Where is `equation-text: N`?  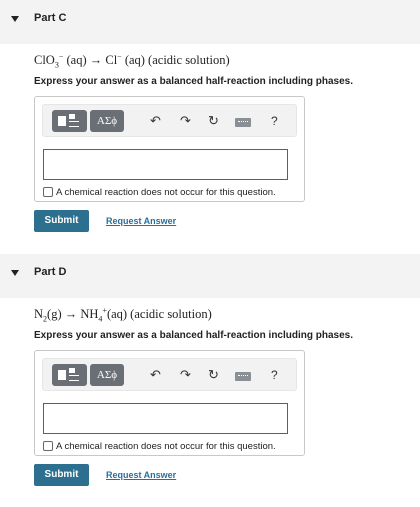 equation-text: N is located at coordinates (39, 314).